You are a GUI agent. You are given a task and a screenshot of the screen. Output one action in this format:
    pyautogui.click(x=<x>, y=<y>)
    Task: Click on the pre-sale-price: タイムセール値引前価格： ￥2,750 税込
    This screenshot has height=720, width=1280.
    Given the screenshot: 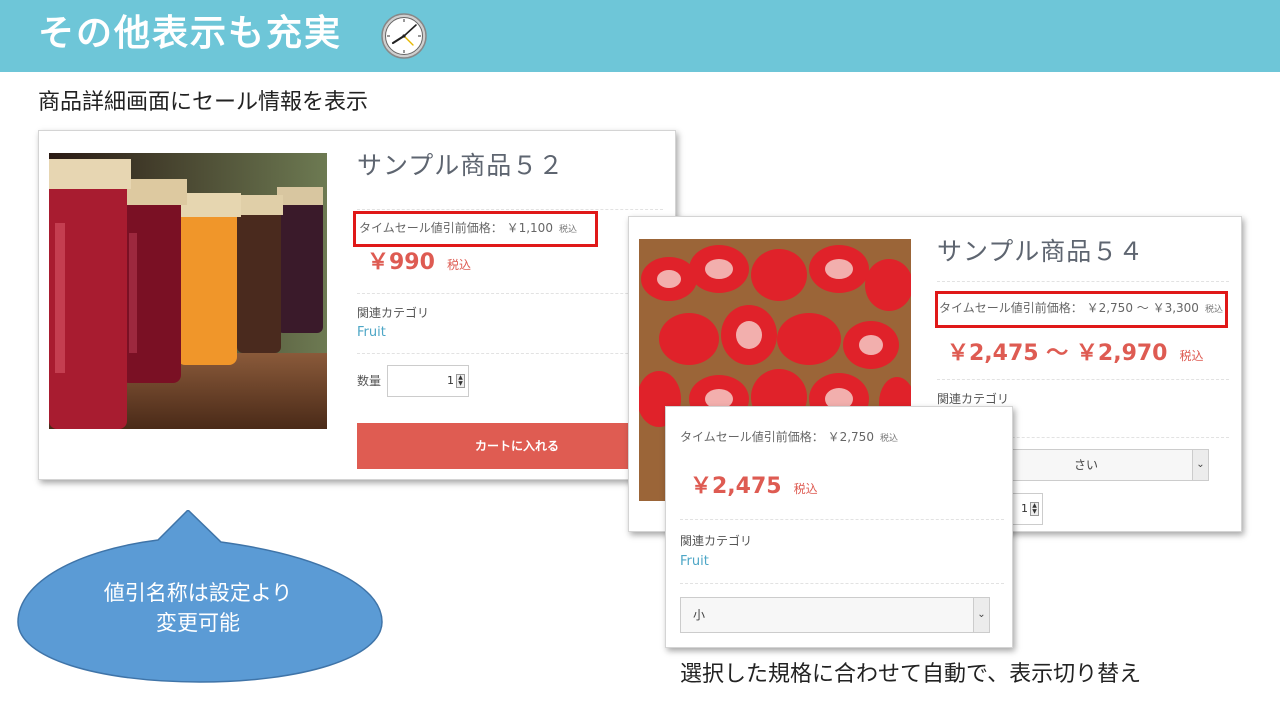 What is the action you would take?
    pyautogui.click(x=789, y=437)
    